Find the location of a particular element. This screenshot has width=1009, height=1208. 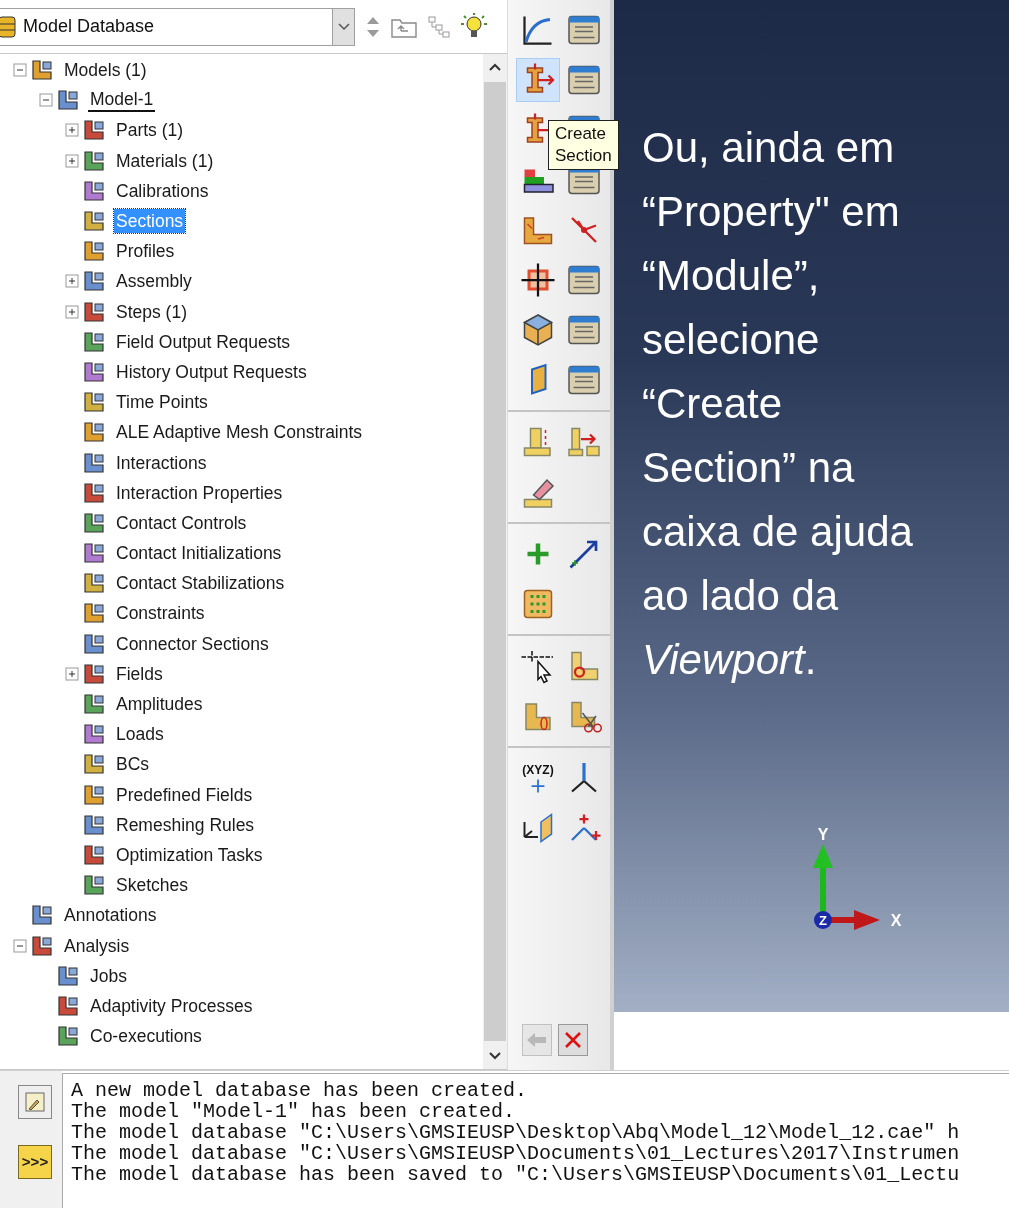

x-axis-label: X is located at coordinates (896, 920).